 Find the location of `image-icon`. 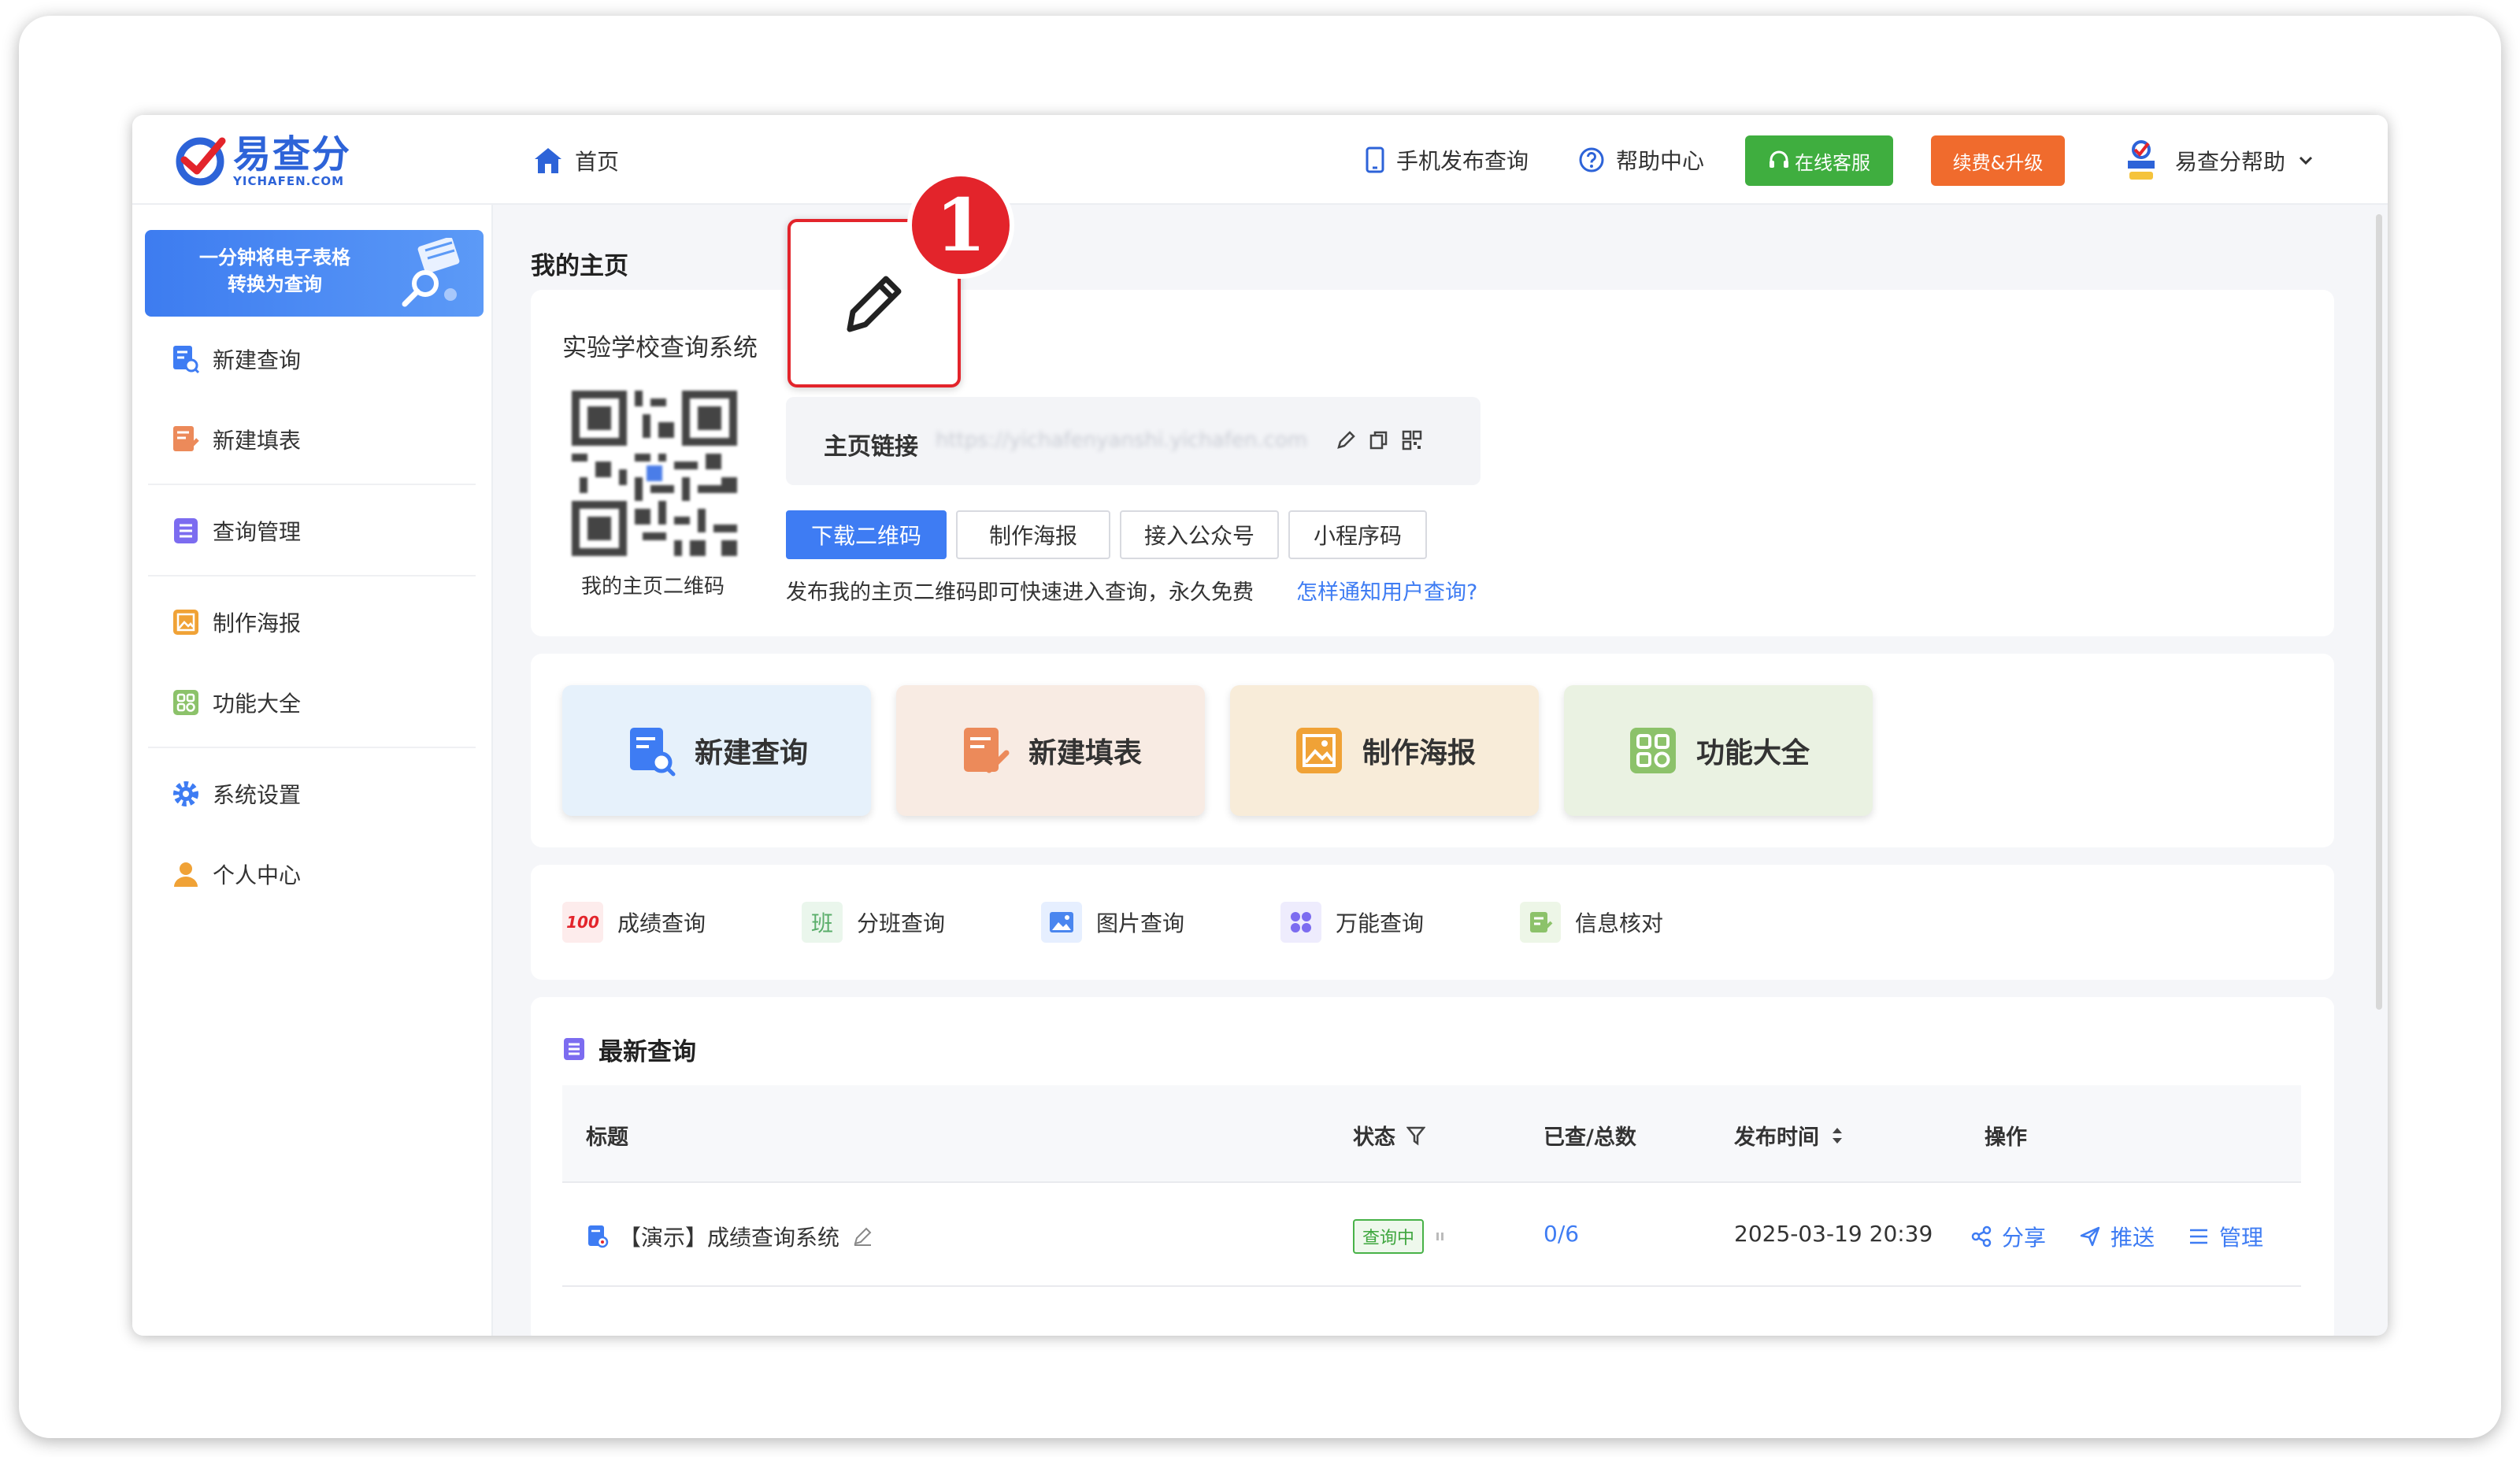

image-icon is located at coordinates (1061, 922).